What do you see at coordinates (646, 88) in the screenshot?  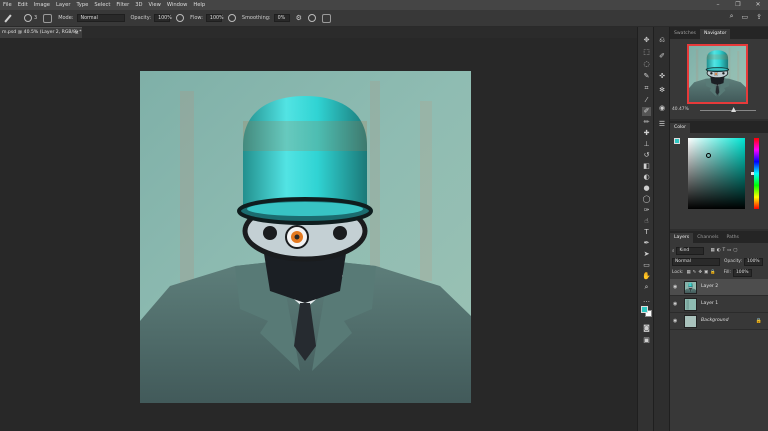 I see `crop-tool-icon: ⌗` at bounding box center [646, 88].